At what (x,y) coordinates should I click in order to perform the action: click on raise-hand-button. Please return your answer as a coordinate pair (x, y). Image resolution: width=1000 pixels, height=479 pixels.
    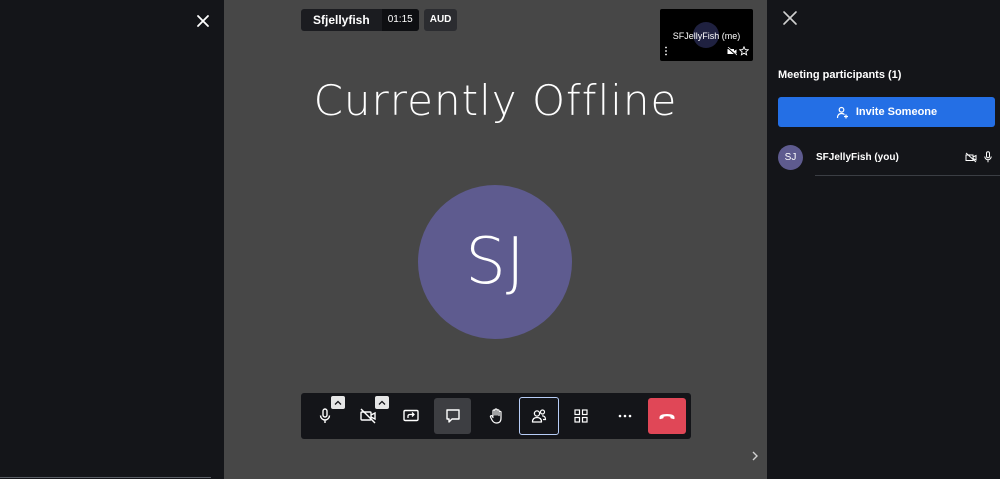
    Looking at the image, I should click on (495, 416).